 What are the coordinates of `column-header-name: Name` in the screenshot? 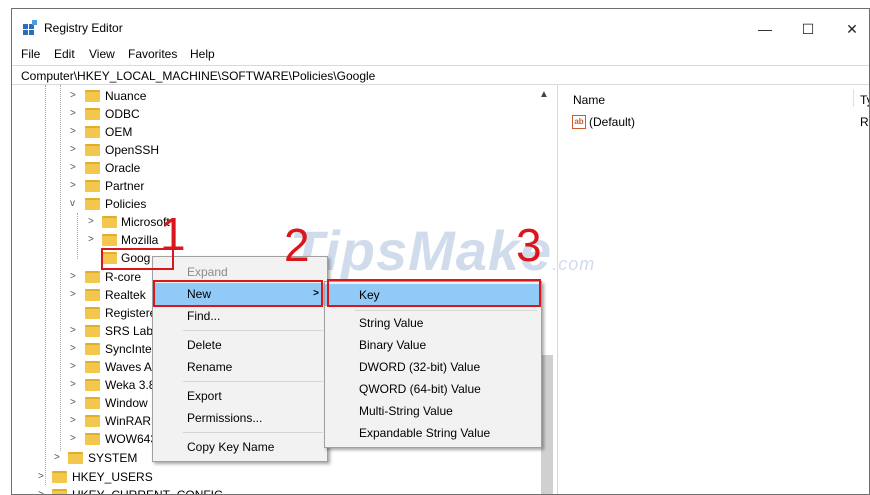 It's located at (589, 100).